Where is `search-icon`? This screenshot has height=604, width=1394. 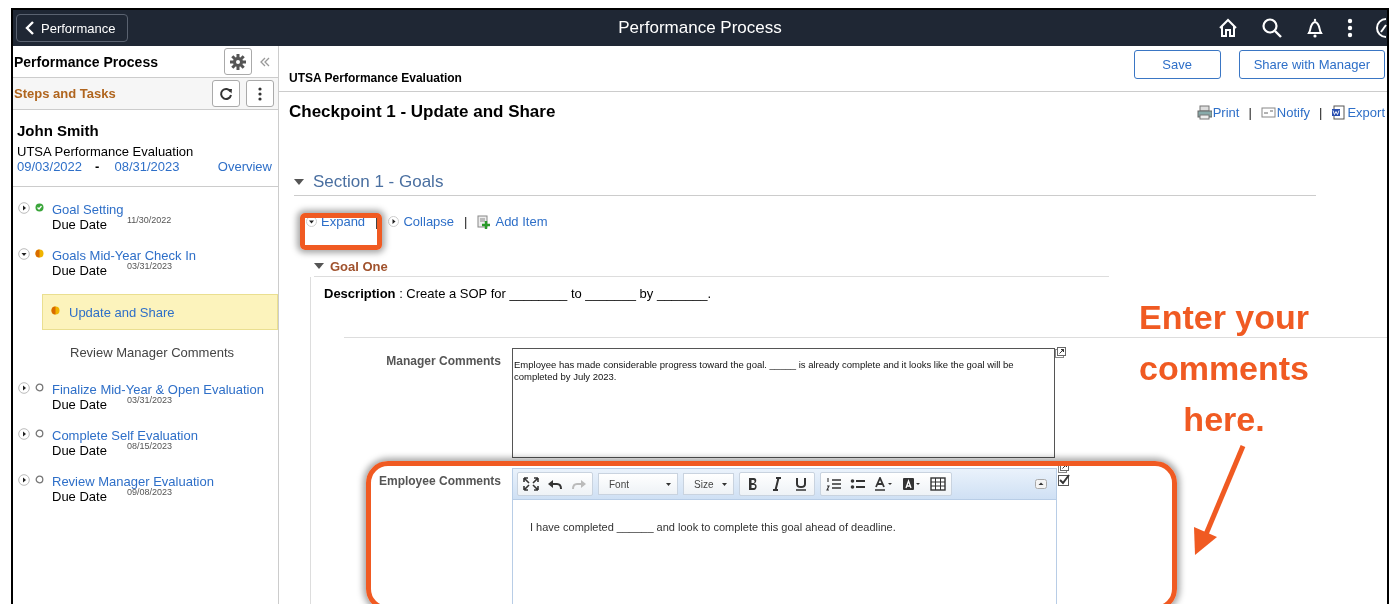 search-icon is located at coordinates (1272, 28).